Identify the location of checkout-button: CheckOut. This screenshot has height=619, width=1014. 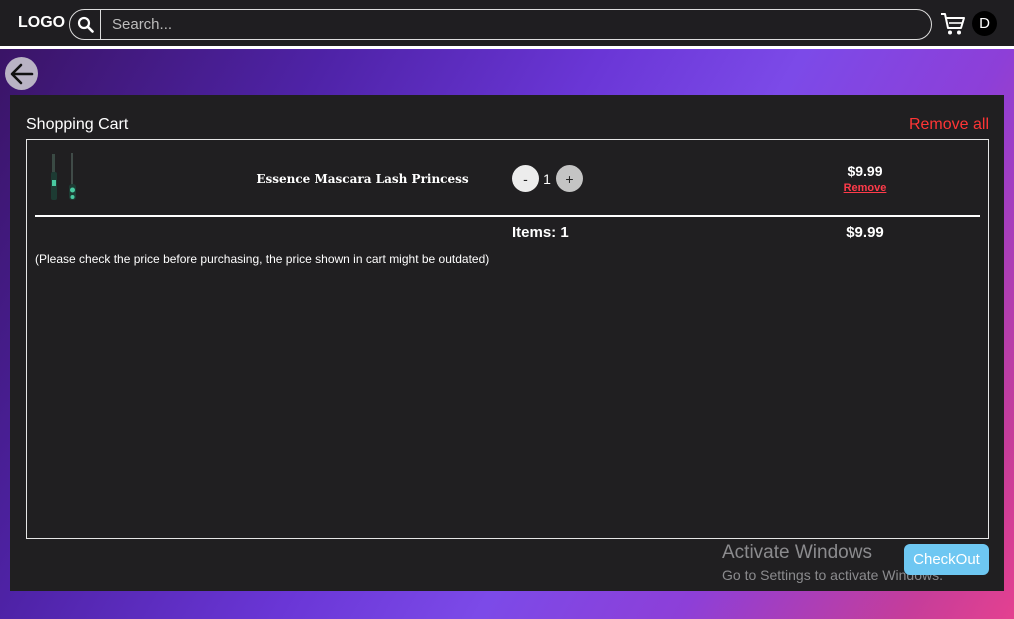
(946, 559).